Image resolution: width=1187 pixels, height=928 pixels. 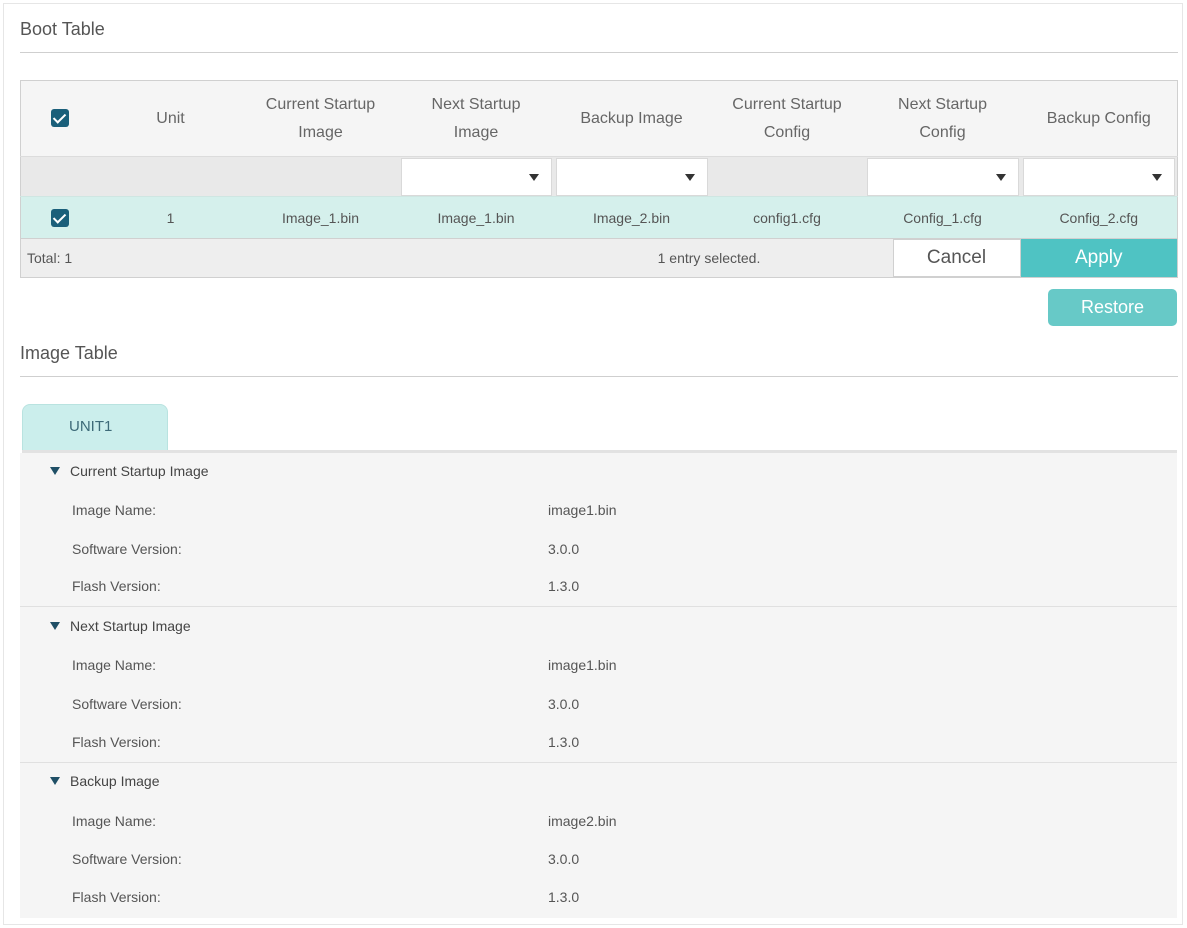 I want to click on selection-status: 1 entry selected., so click(x=709, y=258).